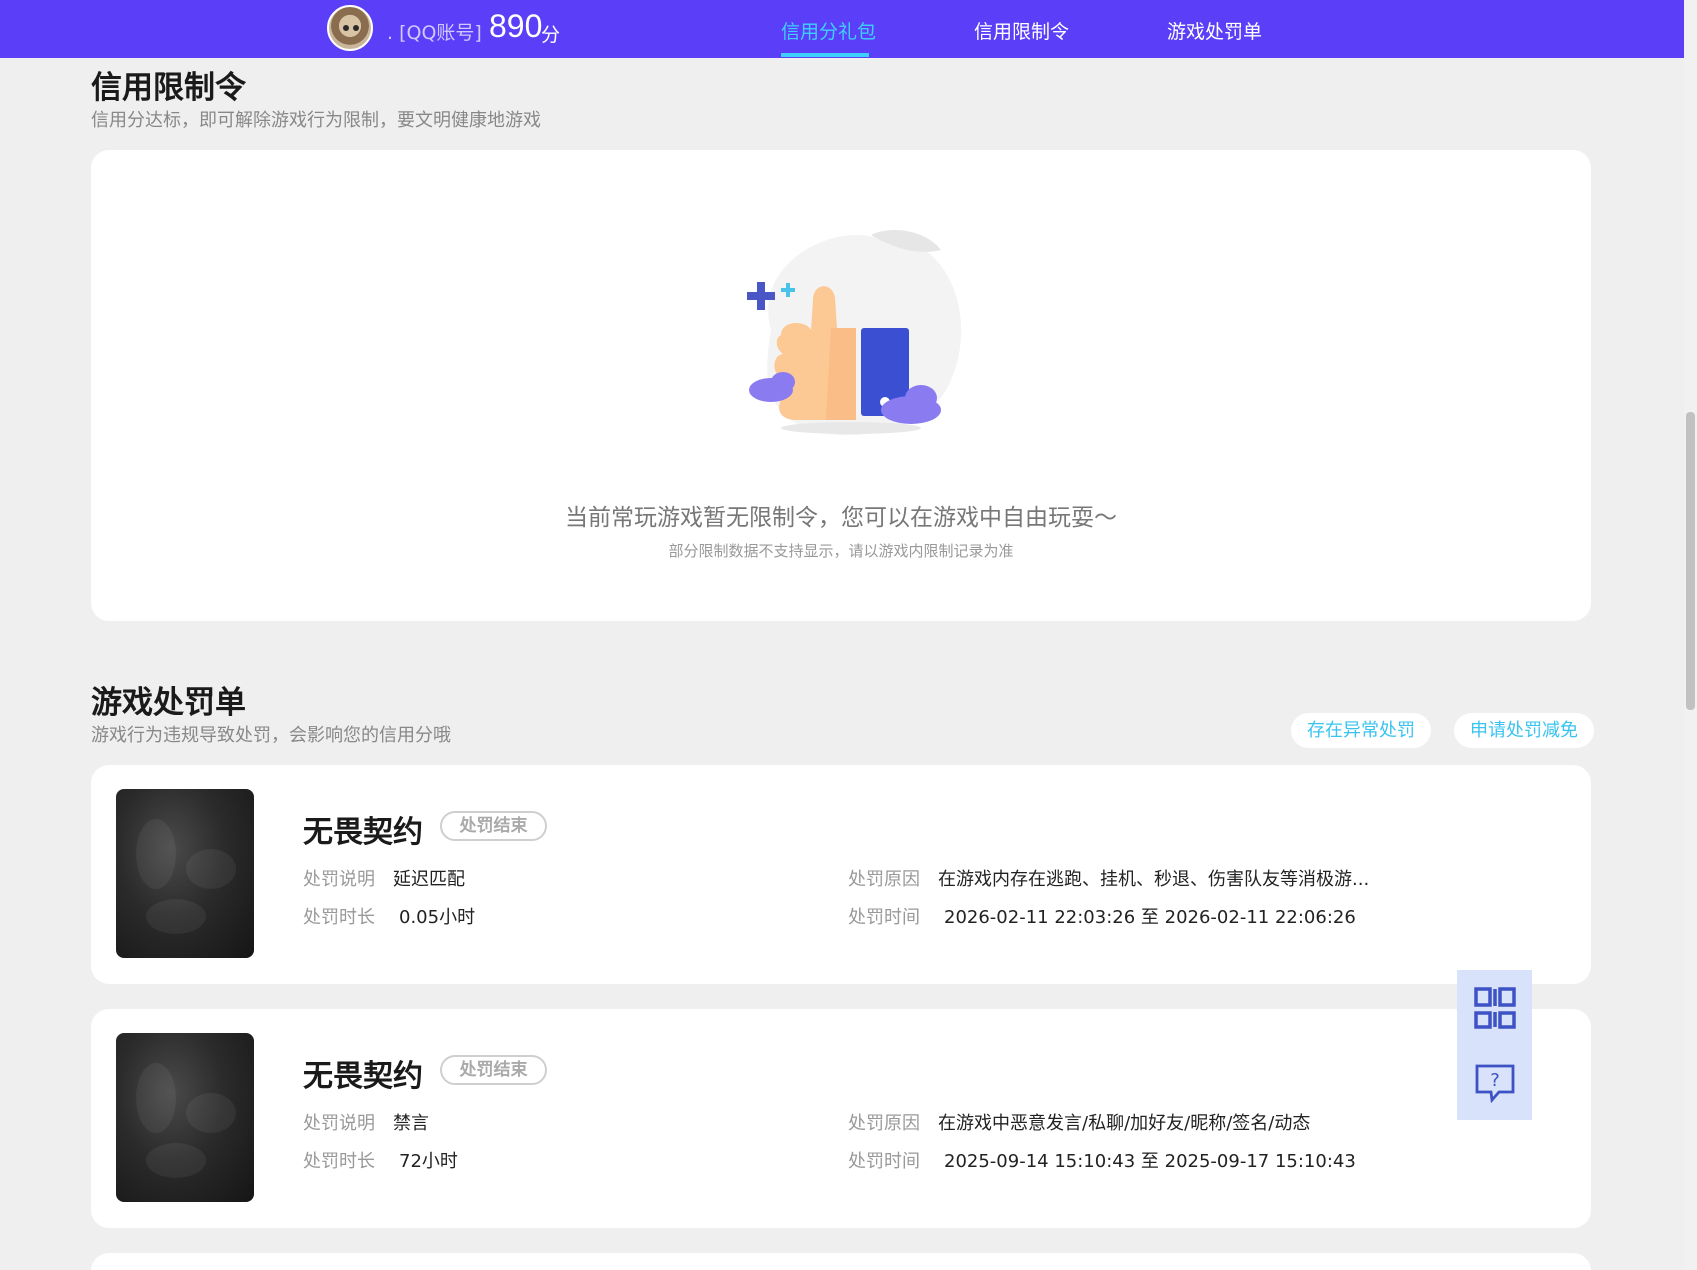  I want to click on tab-credit-gift: 信用分礼包, so click(828, 30).